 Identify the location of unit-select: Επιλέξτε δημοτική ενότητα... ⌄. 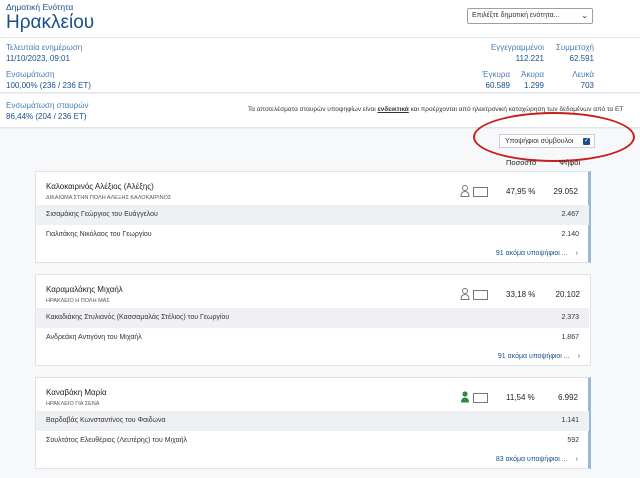
(530, 16).